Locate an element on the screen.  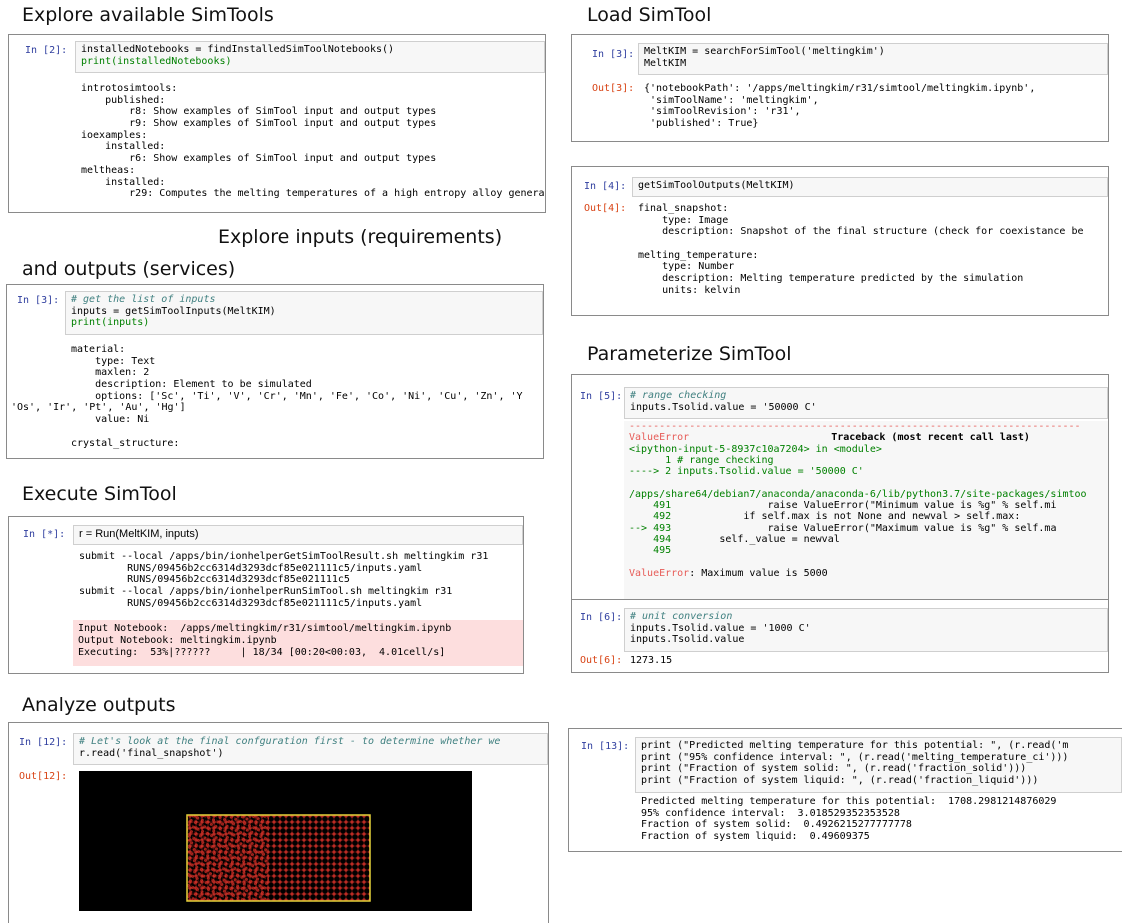
code-editor: getSimToolOutputs(MeltKIM) is located at coordinates (870, 187).